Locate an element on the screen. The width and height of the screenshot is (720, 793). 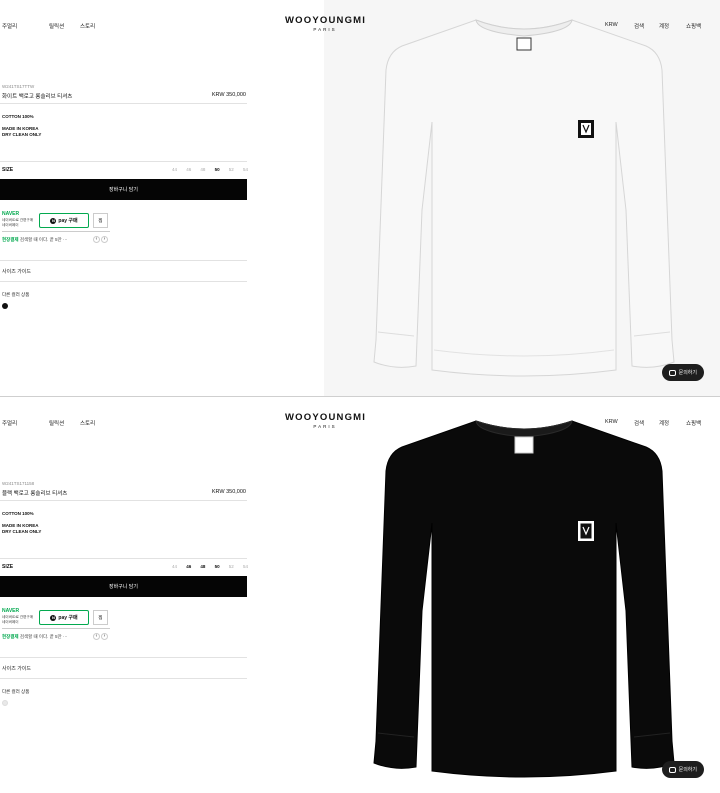
product-sku: W241TS171158 is located at coordinates (18, 483).